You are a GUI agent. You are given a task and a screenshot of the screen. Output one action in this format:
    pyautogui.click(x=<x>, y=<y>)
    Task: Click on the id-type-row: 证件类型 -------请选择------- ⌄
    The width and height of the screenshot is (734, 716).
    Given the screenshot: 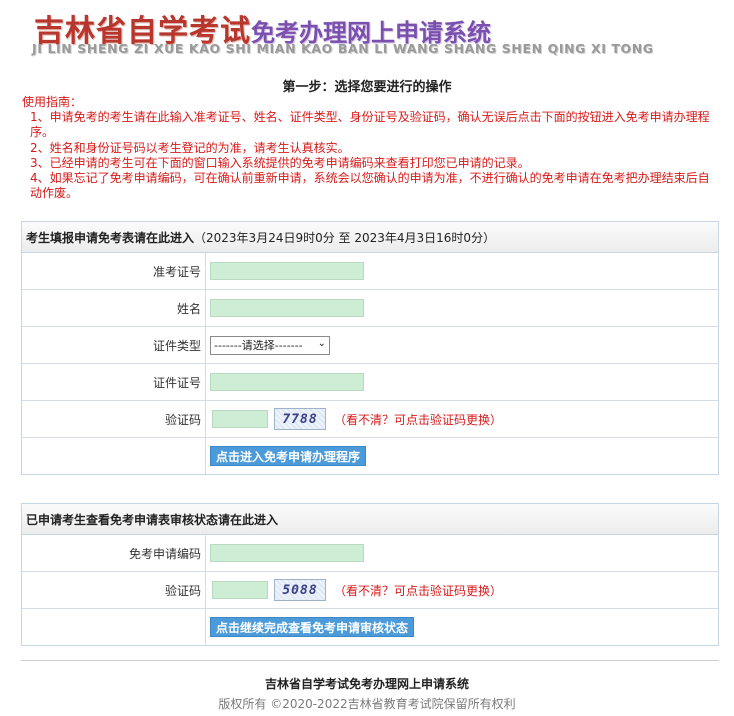 What is the action you would take?
    pyautogui.click(x=370, y=345)
    